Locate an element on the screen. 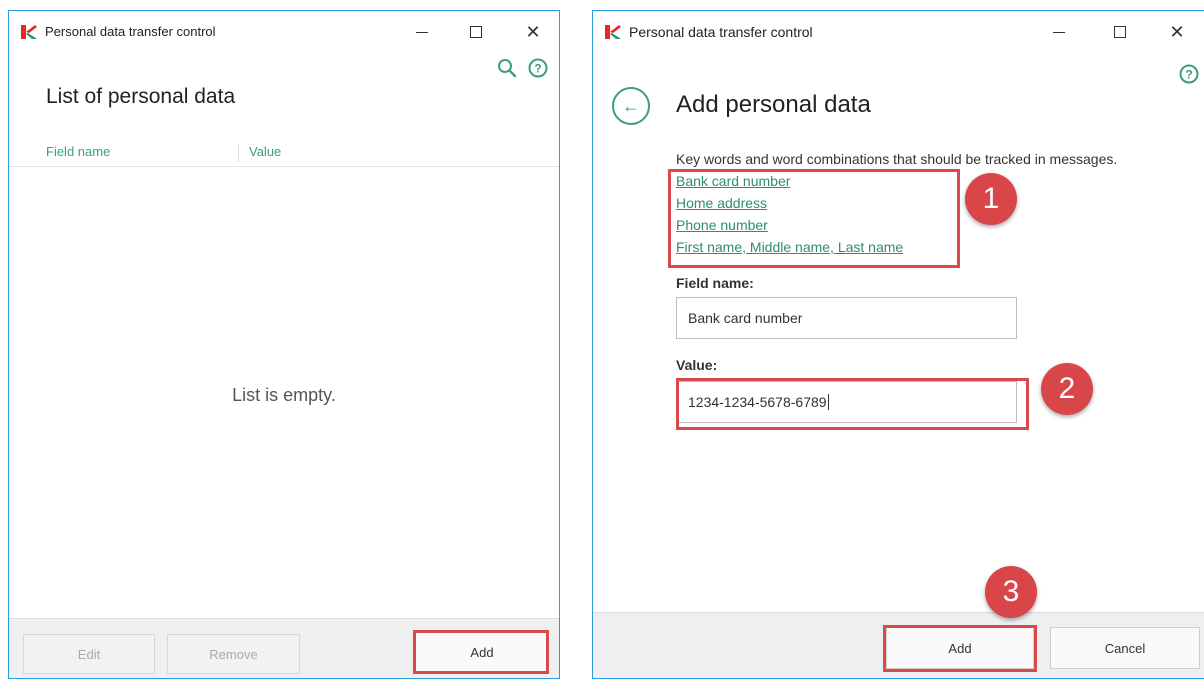  search-icon is located at coordinates (507, 68).